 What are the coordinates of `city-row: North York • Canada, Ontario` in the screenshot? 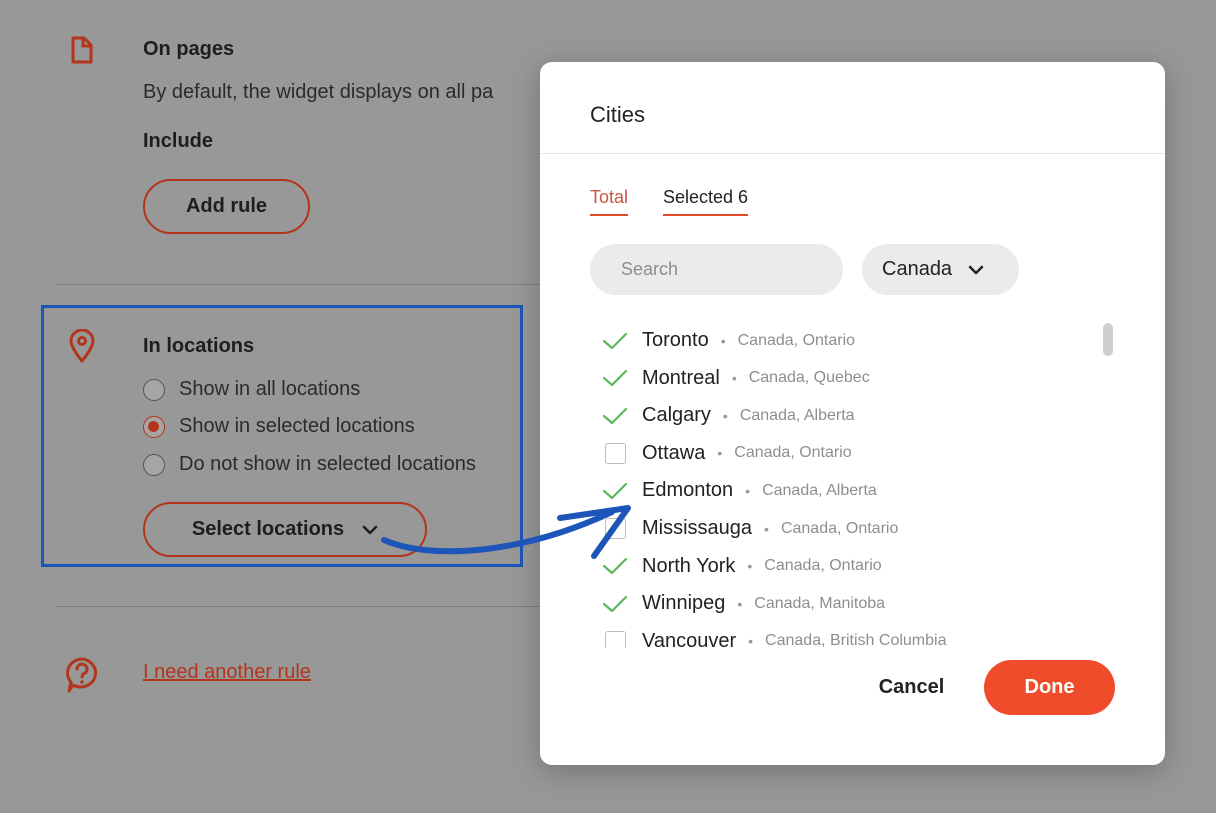 It's located at (736, 566).